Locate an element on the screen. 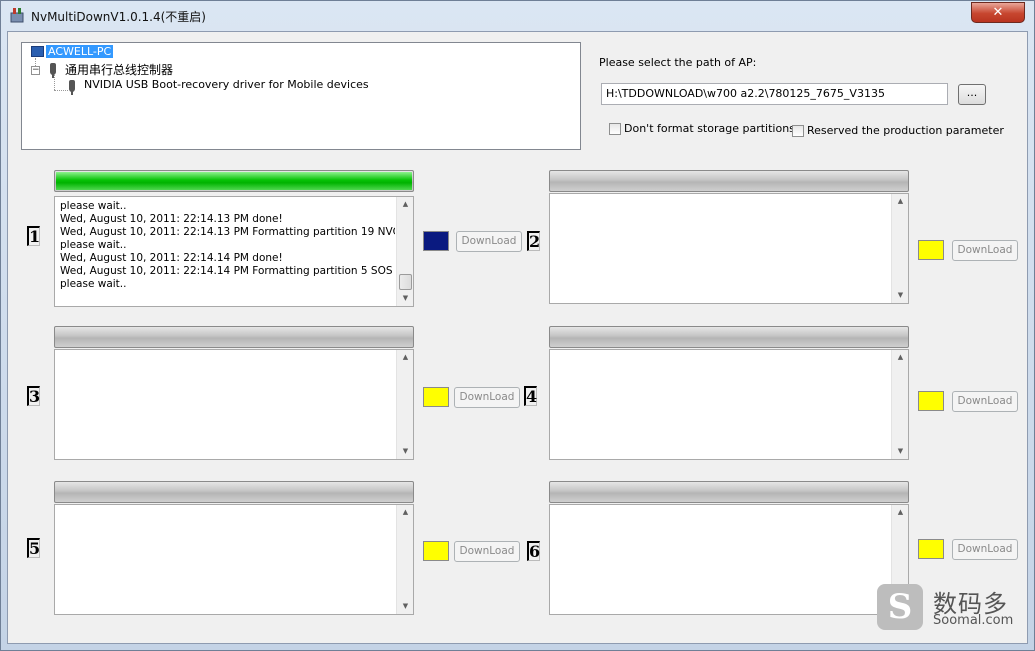 The height and width of the screenshot is (651, 1035). no-format-checkbox is located at coordinates (615, 129).